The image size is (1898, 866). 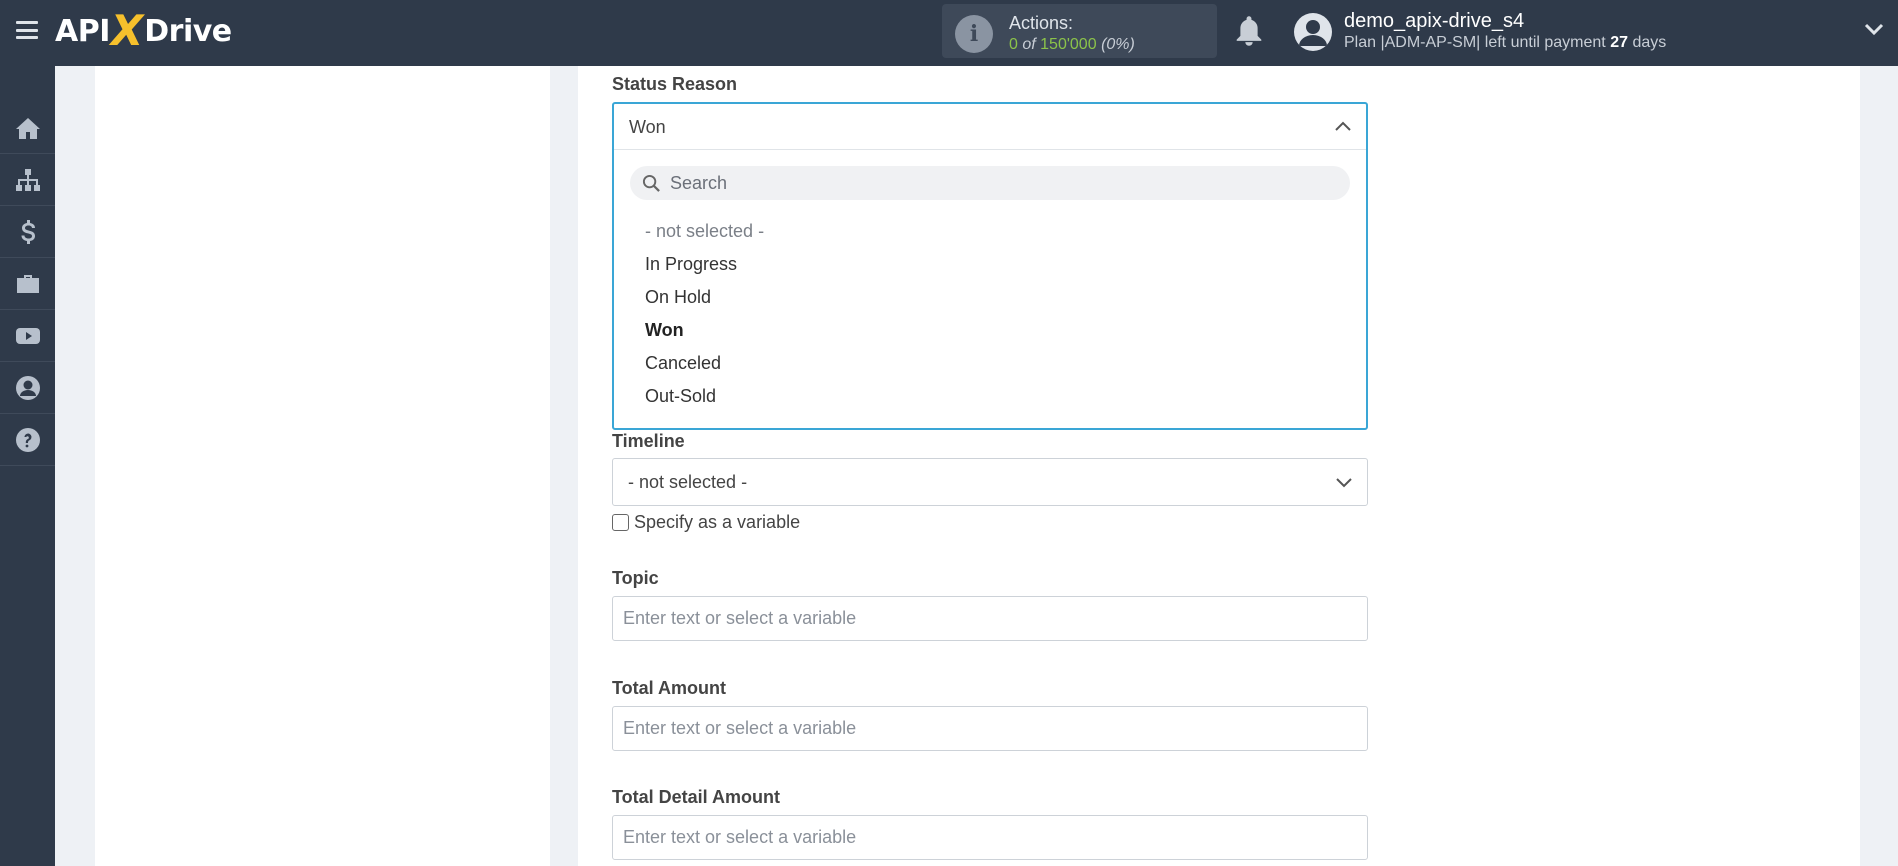 I want to click on sidebar-item-profile, so click(x=27, y=388).